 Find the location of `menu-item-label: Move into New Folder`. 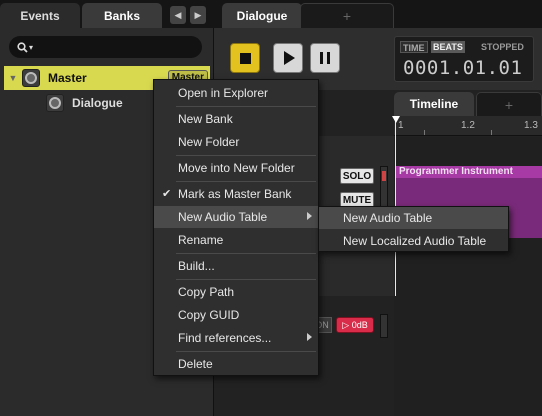

menu-item-label: Move into New Folder is located at coordinates (236, 168).